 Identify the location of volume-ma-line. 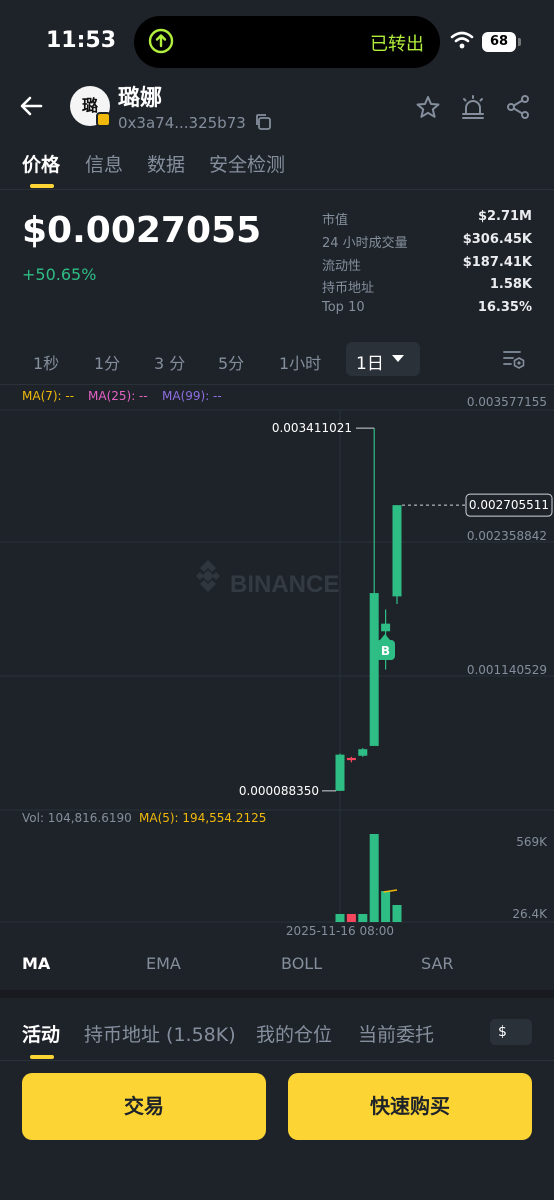
(390, 891).